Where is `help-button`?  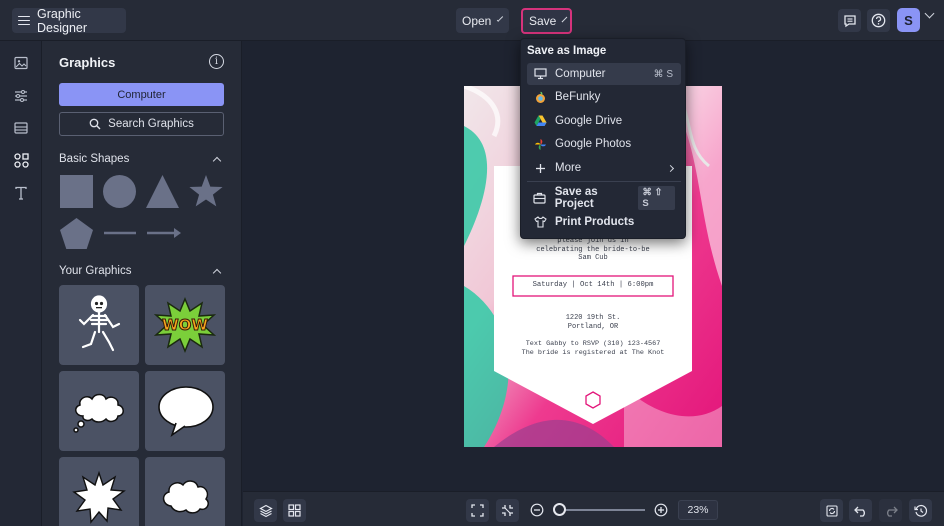
help-button is located at coordinates (878, 20).